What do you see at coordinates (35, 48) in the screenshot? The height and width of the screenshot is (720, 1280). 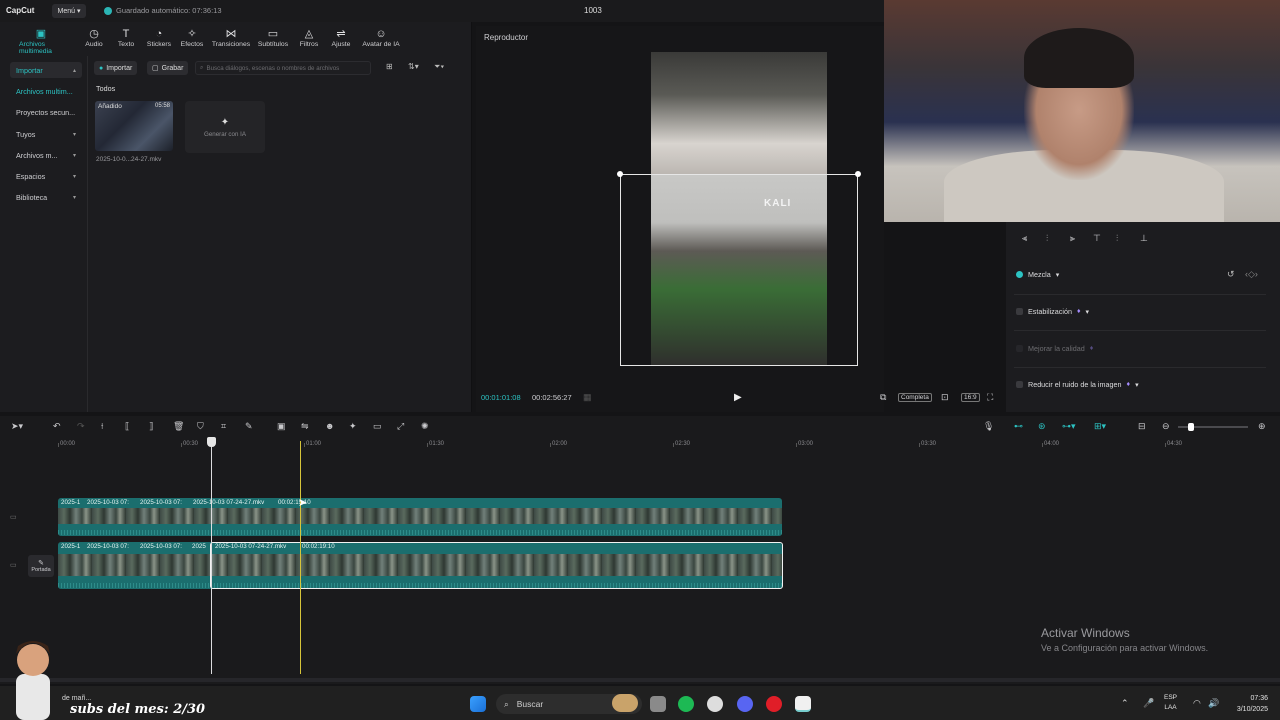 I see `tab-label: Archivos multimedia` at bounding box center [35, 48].